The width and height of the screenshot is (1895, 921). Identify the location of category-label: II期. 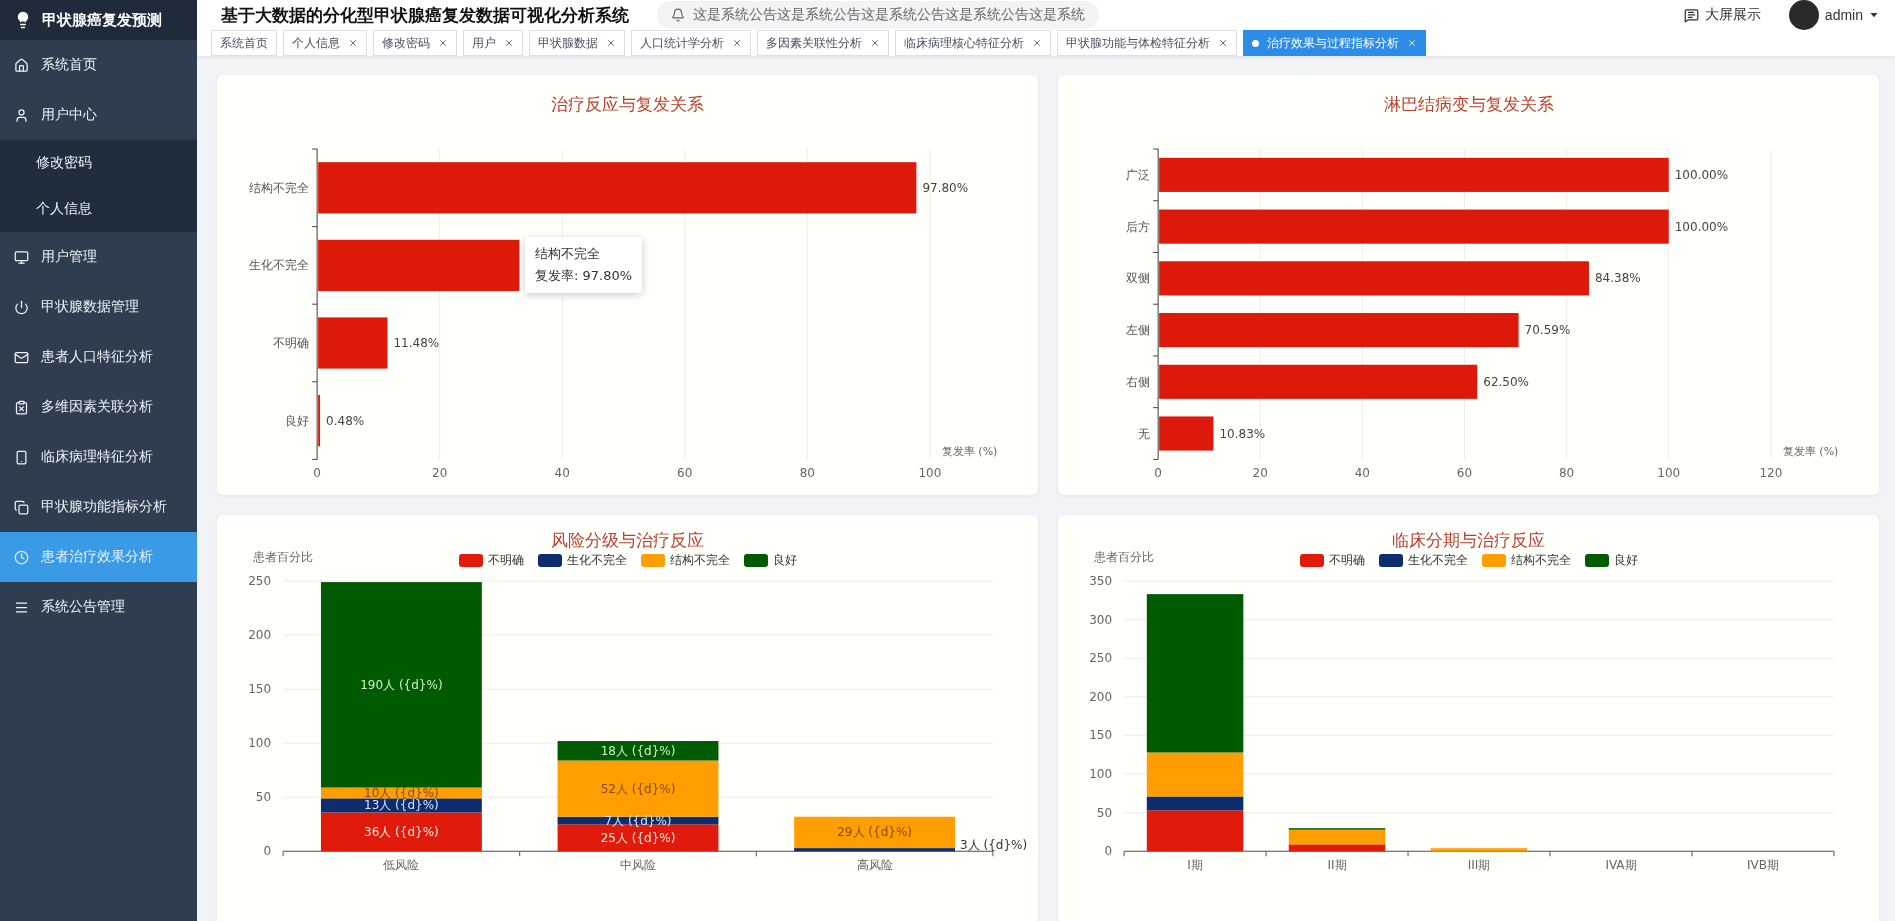
(1337, 865).